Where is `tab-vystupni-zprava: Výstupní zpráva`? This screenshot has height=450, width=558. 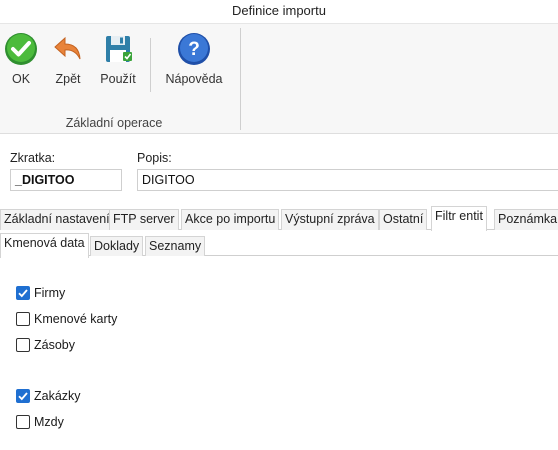 tab-vystupni-zprava: Výstupní zpráva is located at coordinates (330, 219).